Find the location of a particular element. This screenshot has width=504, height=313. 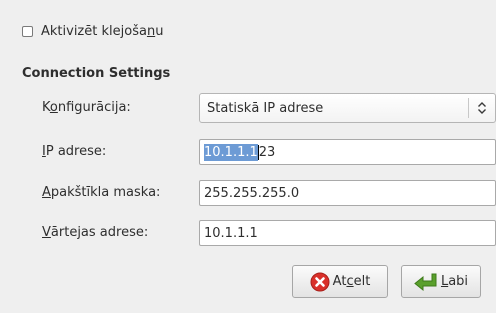

ip-address-rest-text: 23 is located at coordinates (267, 152).